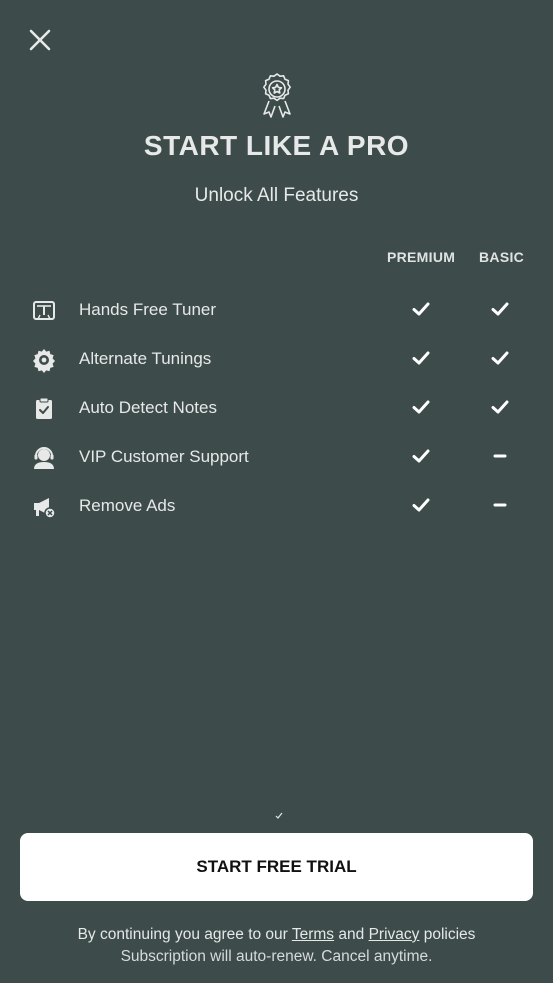 The image size is (553, 983). Describe the element at coordinates (277, 96) in the screenshot. I see `award-ribbon-icon` at that location.